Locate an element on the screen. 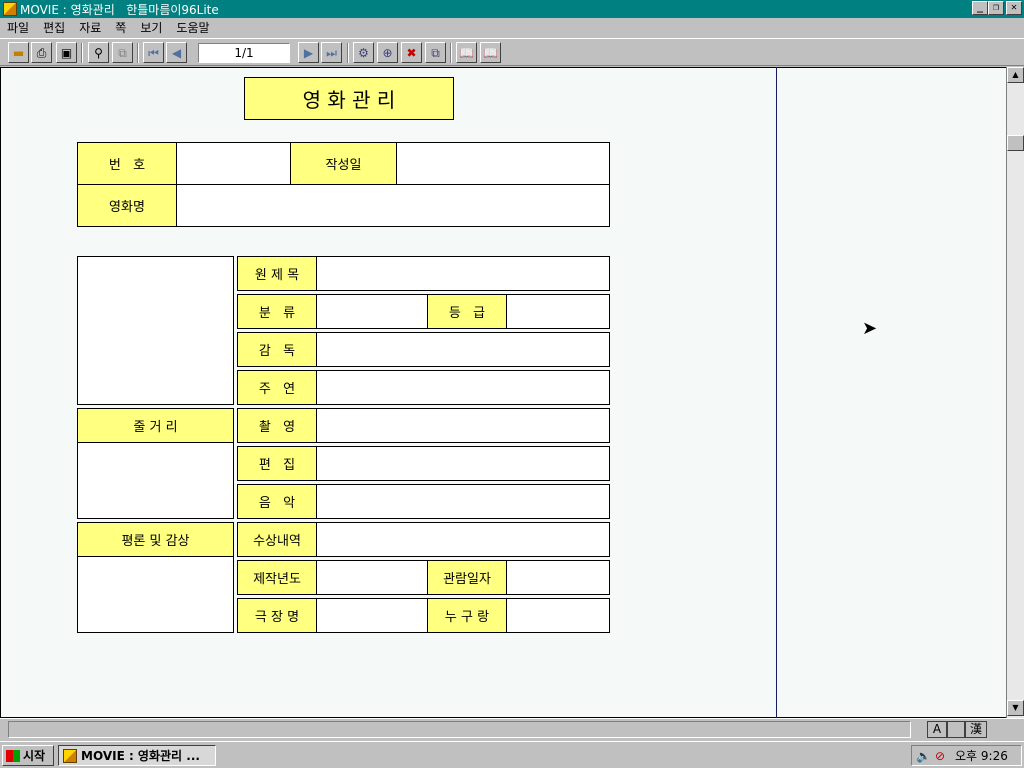  ime-status-icon: ⊘ is located at coordinates (940, 756).